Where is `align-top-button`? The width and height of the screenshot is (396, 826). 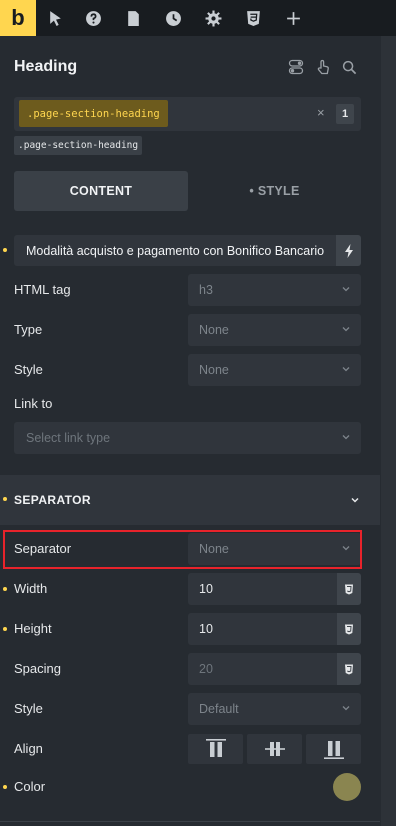 align-top-button is located at coordinates (215, 749).